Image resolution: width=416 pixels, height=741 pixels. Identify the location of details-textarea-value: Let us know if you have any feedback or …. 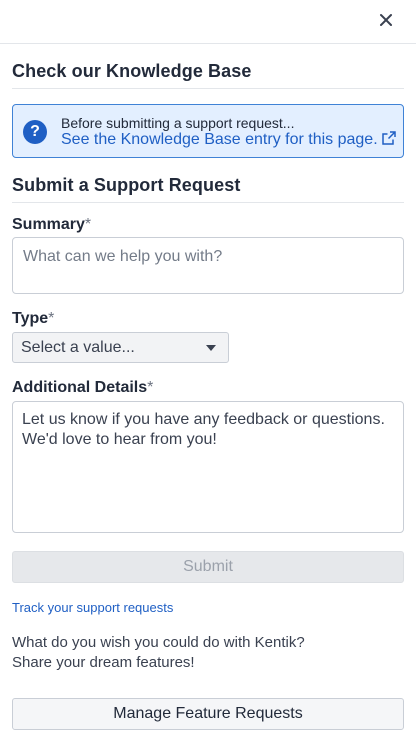
(203, 429).